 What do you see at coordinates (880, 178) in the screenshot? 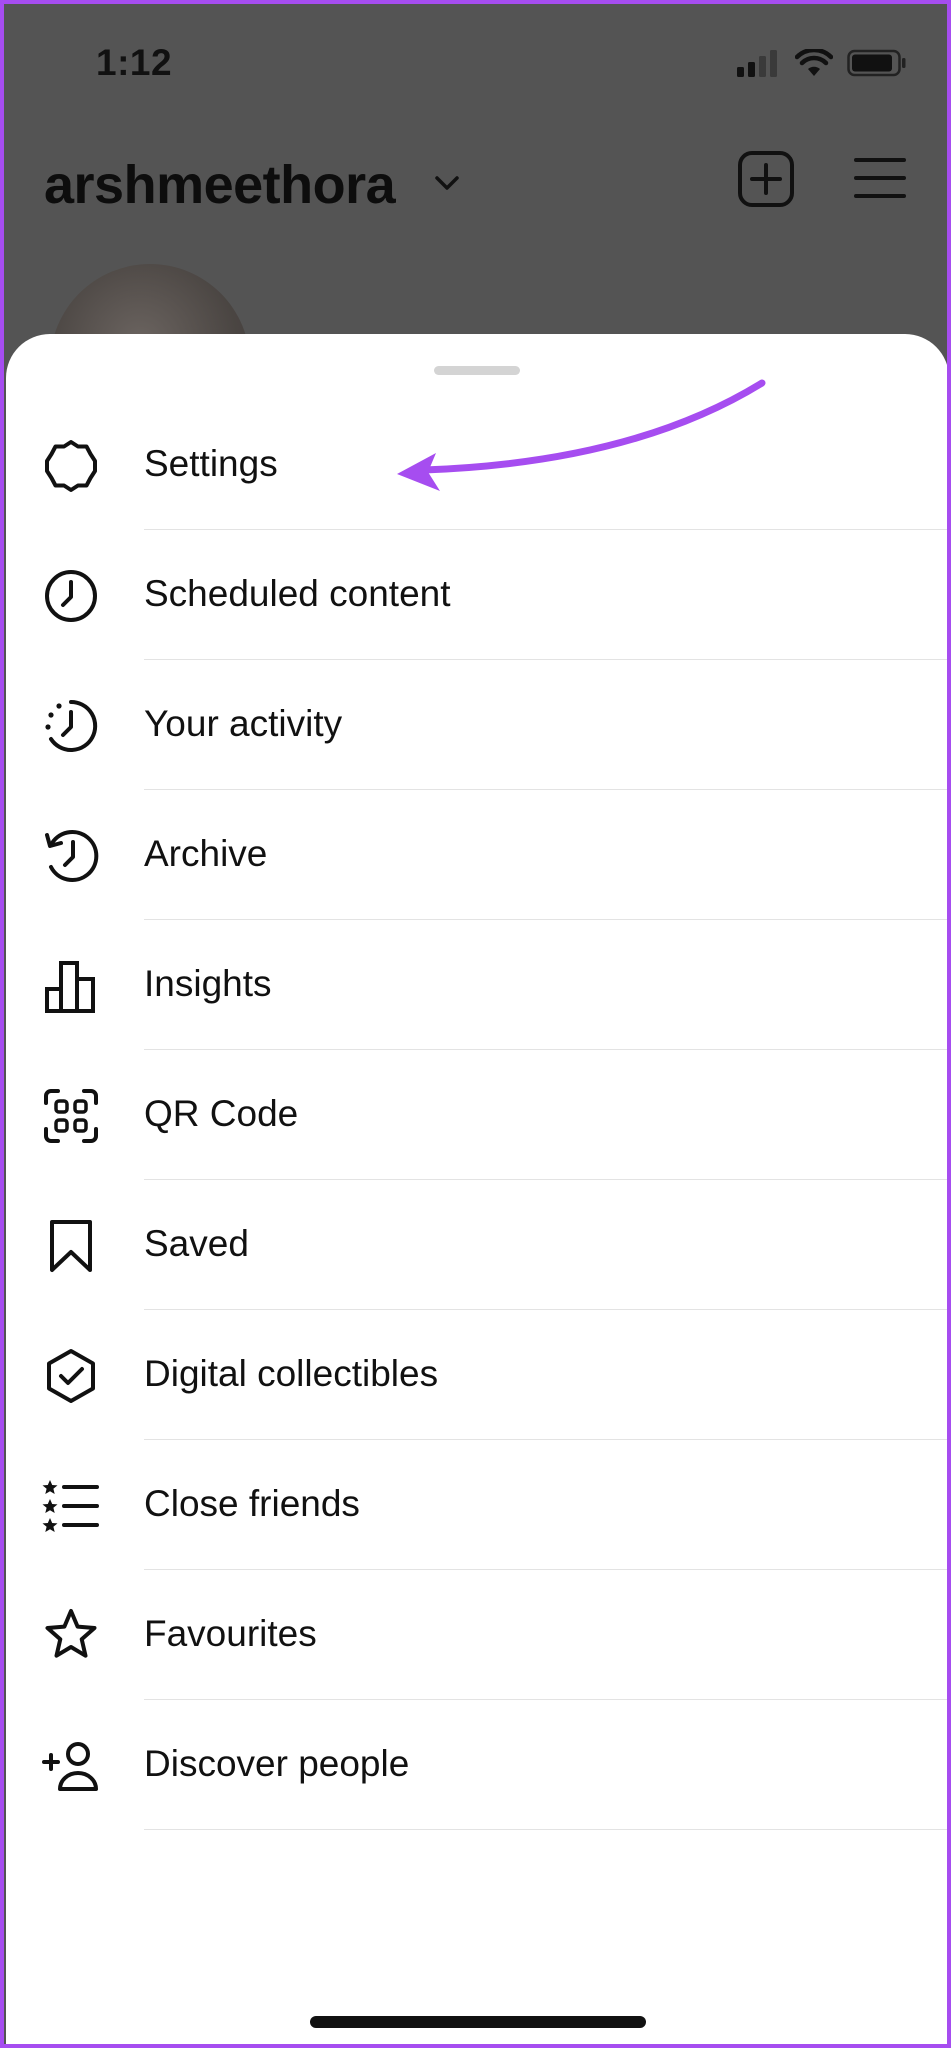
I see `hamburger-menu-icon` at bounding box center [880, 178].